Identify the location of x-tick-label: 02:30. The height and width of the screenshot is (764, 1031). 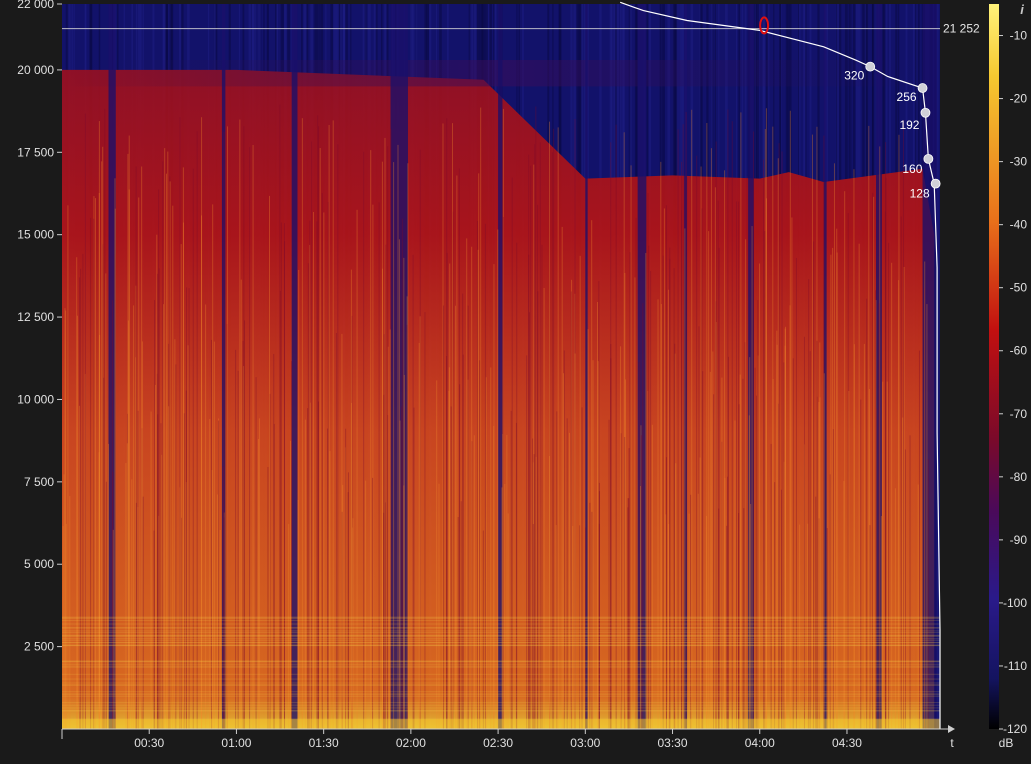
(498, 743).